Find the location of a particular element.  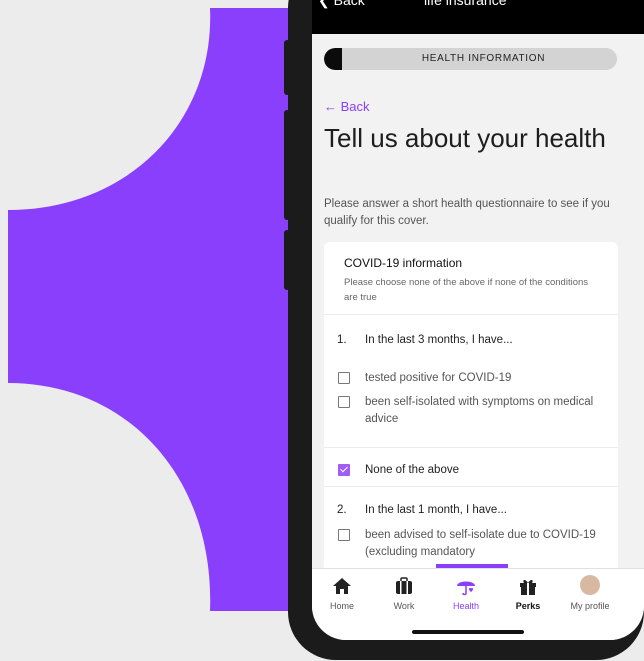

progress-bar: HEALTH INFORMATION is located at coordinates (470, 59).